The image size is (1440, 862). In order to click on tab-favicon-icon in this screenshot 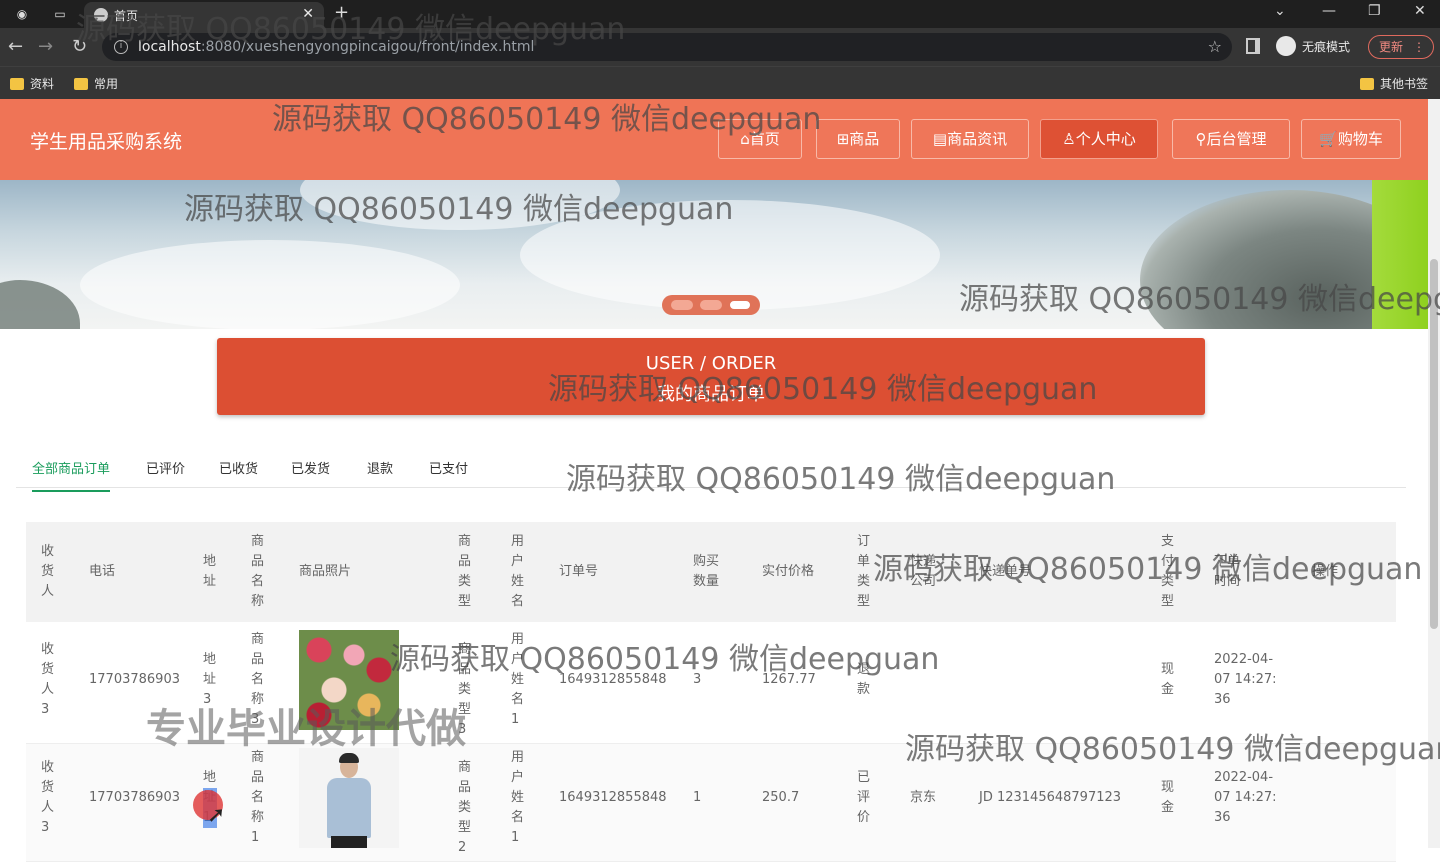, I will do `click(101, 15)`.